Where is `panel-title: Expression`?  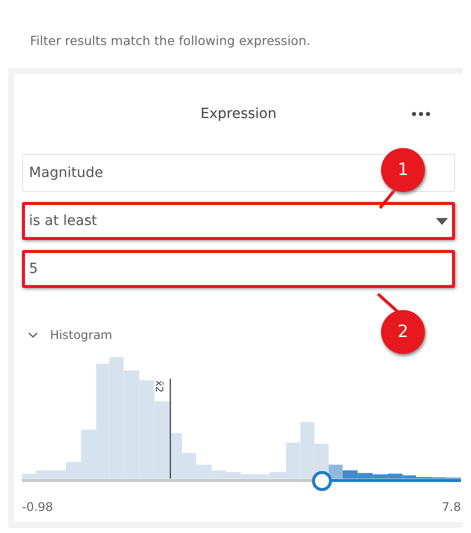
panel-title: Expression is located at coordinates (238, 114).